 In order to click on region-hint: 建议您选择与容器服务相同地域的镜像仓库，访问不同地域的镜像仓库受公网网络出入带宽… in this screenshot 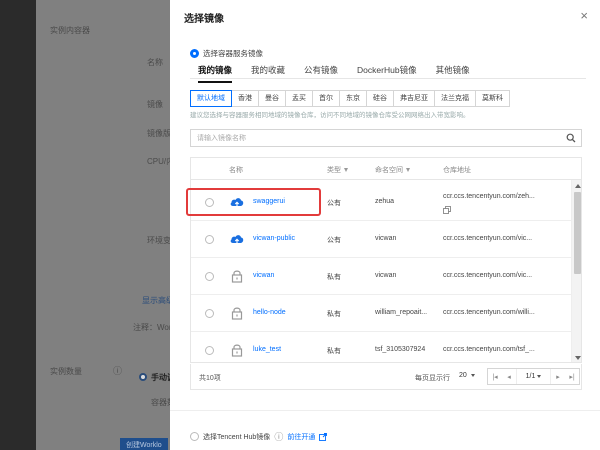, I will do `click(330, 115)`.